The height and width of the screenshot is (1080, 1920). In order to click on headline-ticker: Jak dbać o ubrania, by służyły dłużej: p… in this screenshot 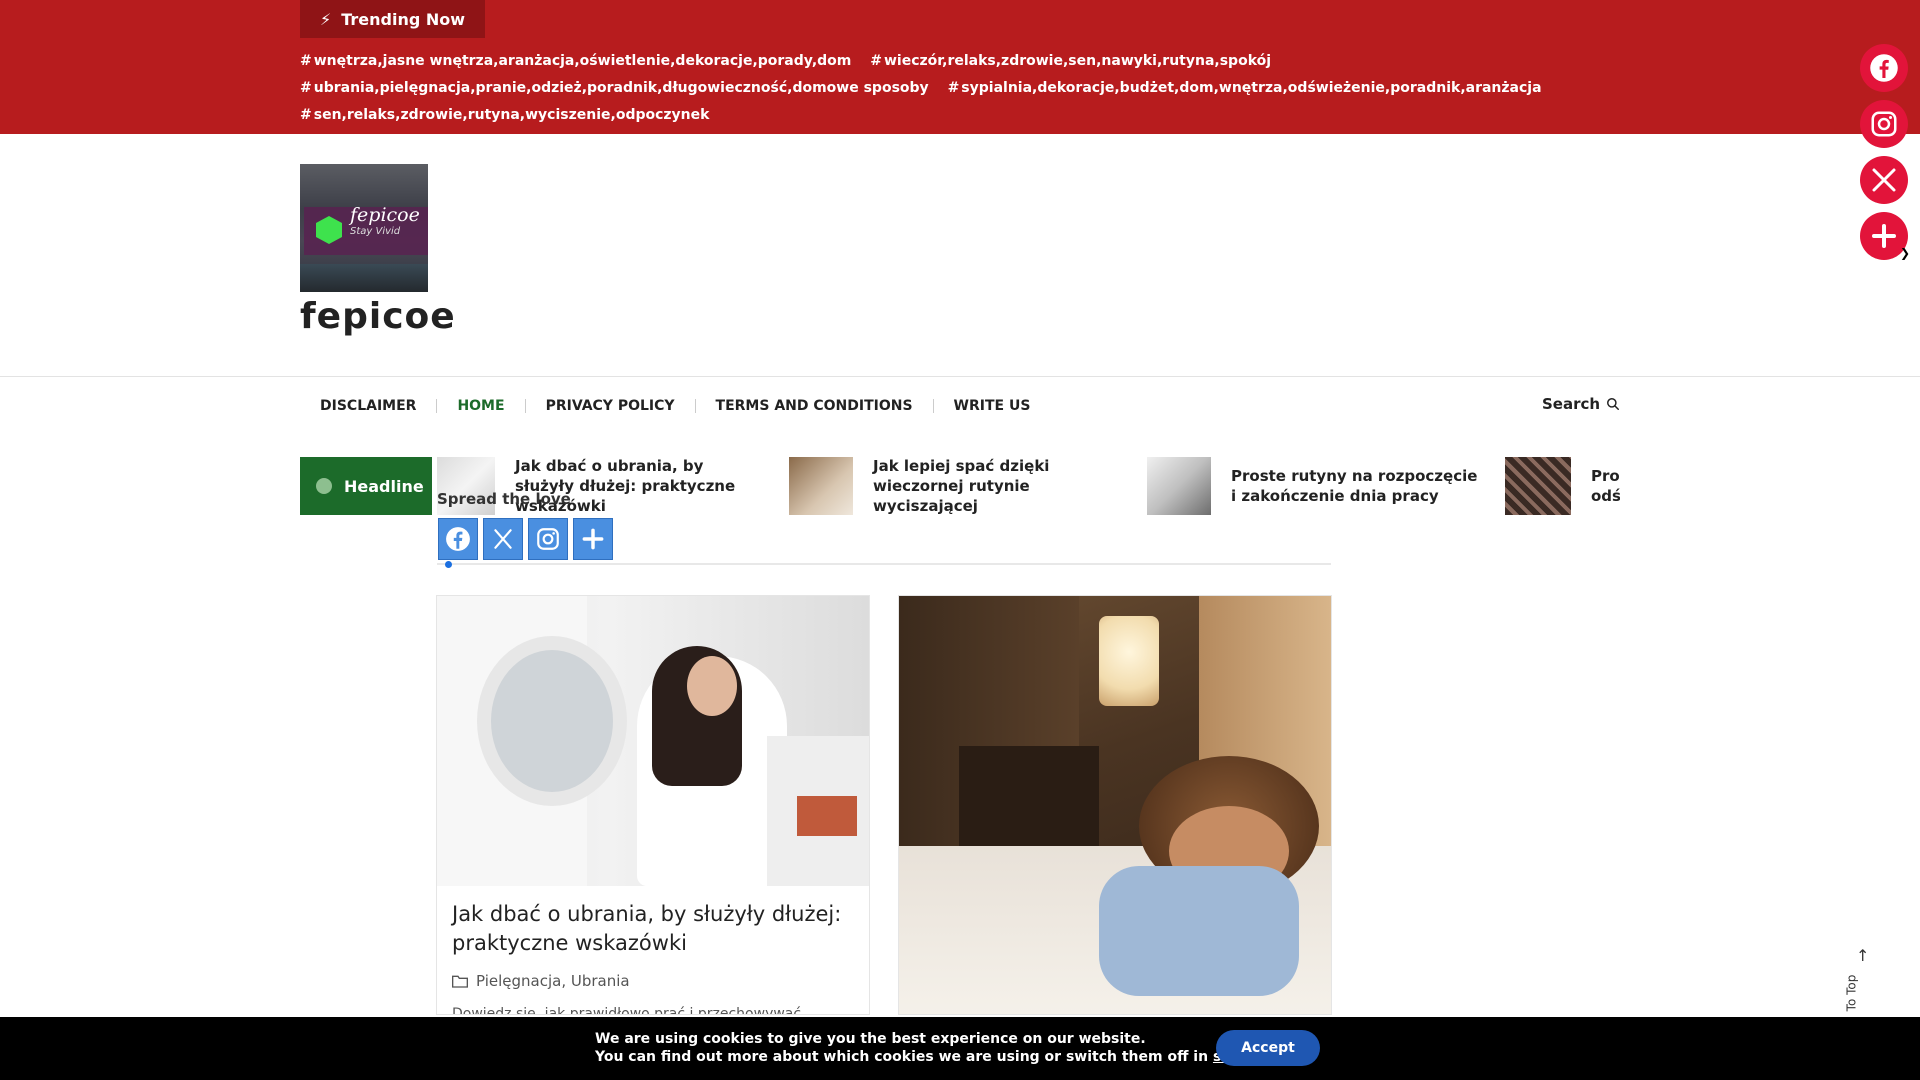, I will do `click(1028, 486)`.